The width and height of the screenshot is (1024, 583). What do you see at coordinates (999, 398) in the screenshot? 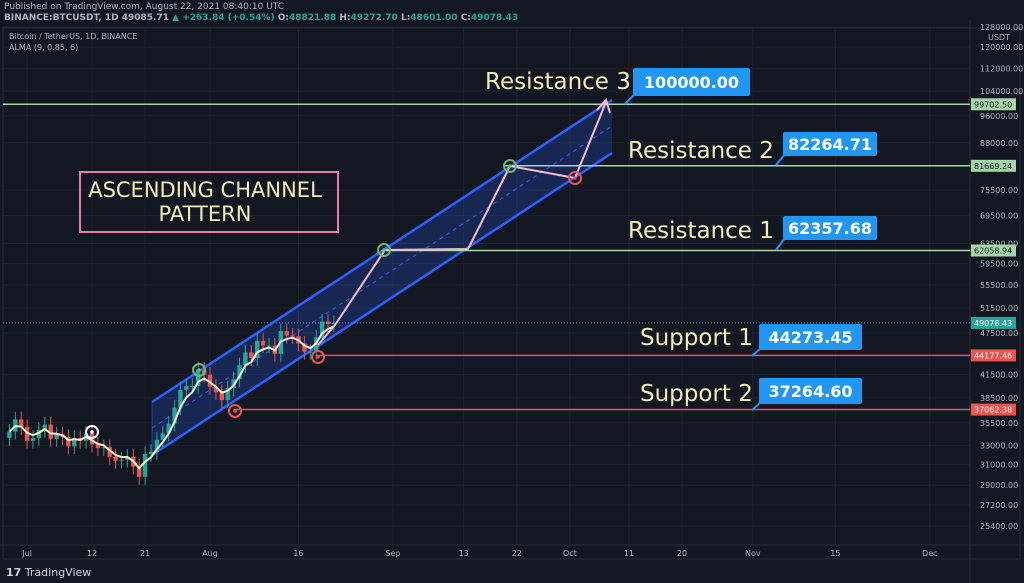
I see `y-tick-label: 38500.00` at bounding box center [999, 398].